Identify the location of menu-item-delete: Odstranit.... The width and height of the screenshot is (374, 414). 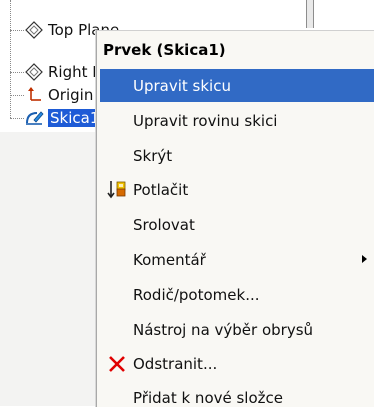
(237, 363).